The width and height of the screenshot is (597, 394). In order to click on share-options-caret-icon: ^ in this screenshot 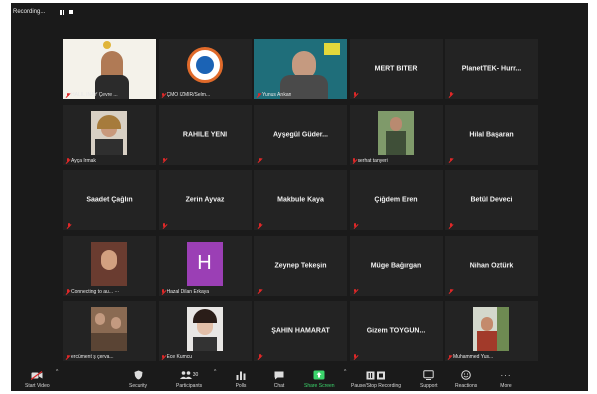, I will do `click(345, 372)`.